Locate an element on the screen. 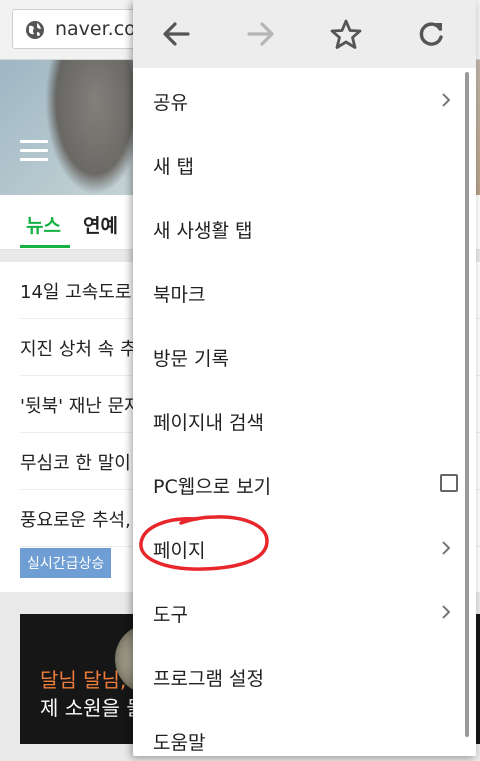  menu-item-find-in-page: 페이지내 검색 is located at coordinates (304, 420).